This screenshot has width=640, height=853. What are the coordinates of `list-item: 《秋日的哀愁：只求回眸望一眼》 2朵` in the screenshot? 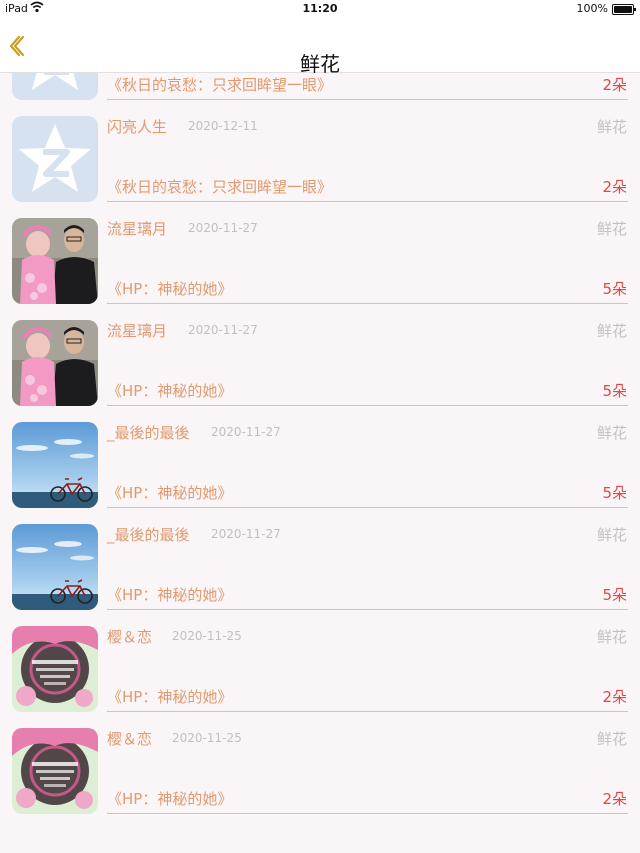 It's located at (320, 88).